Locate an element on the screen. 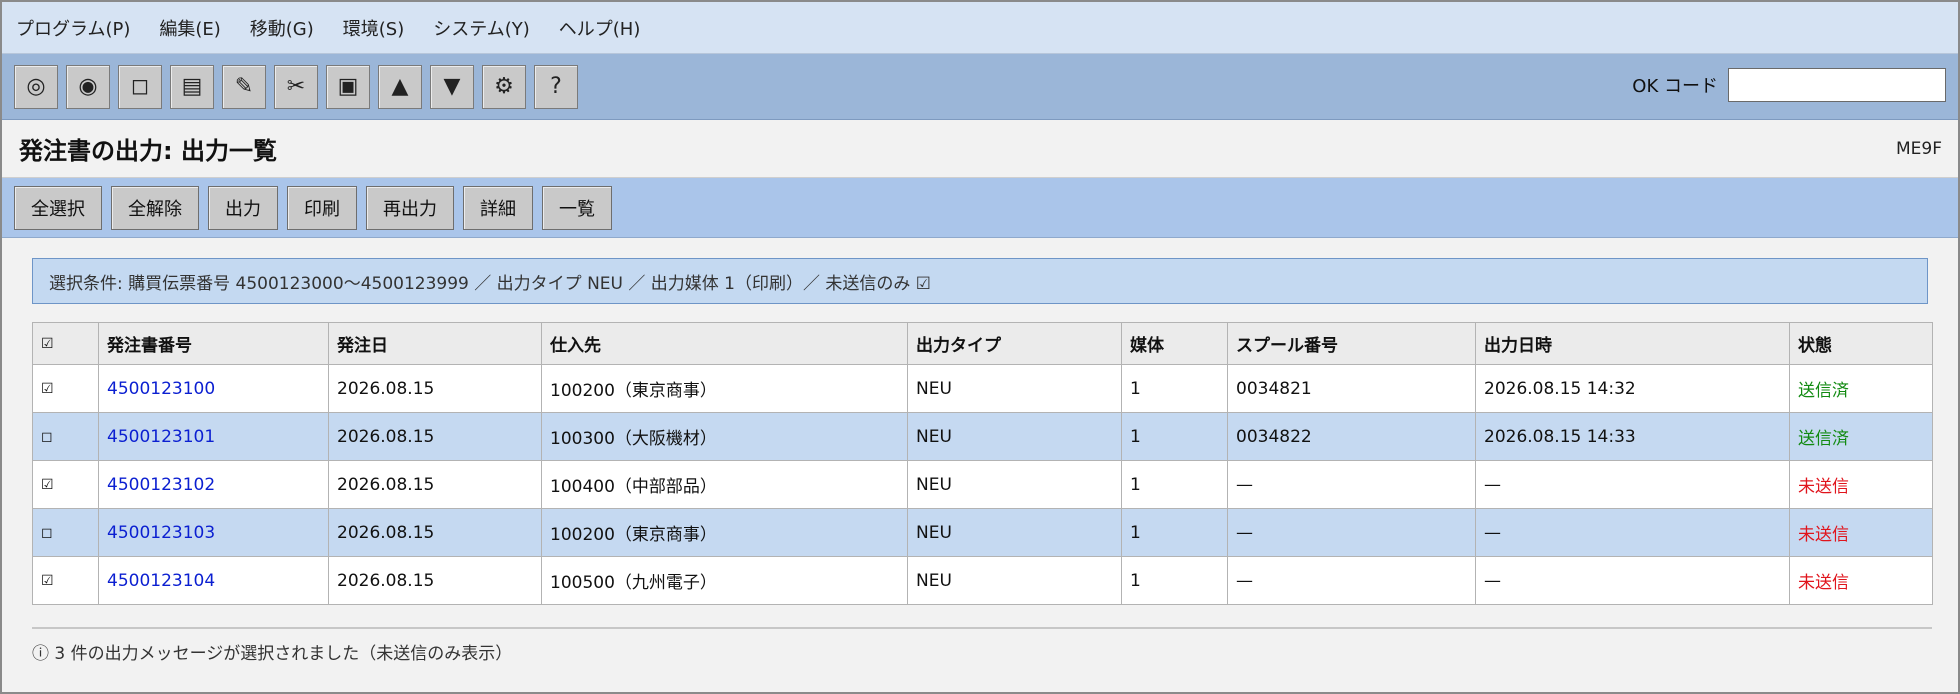  header-order-date: 発注日 is located at coordinates (435, 343).